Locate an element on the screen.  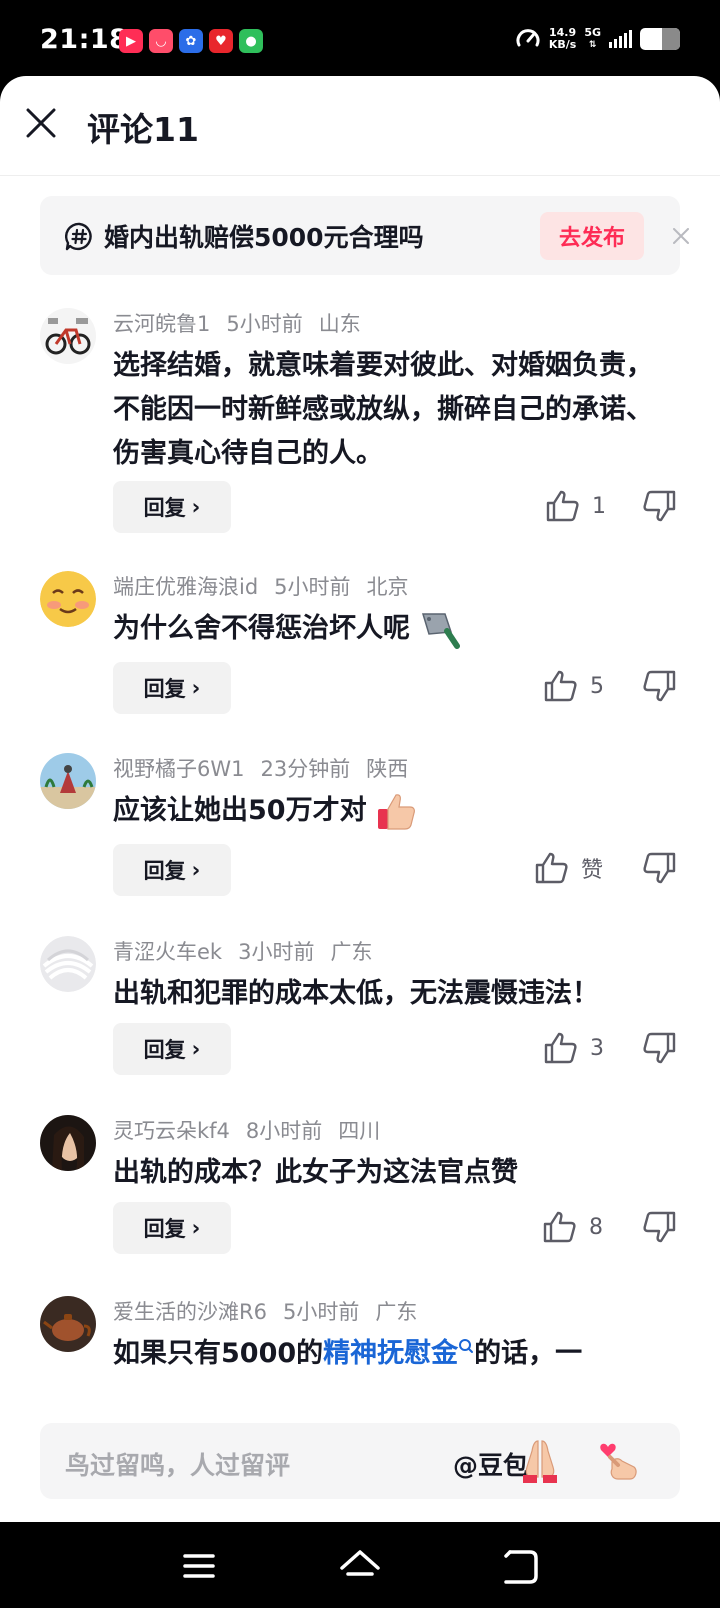
status-indicators: 14.9 KB/s 5G ⇅ is located at coordinates (597, 39).